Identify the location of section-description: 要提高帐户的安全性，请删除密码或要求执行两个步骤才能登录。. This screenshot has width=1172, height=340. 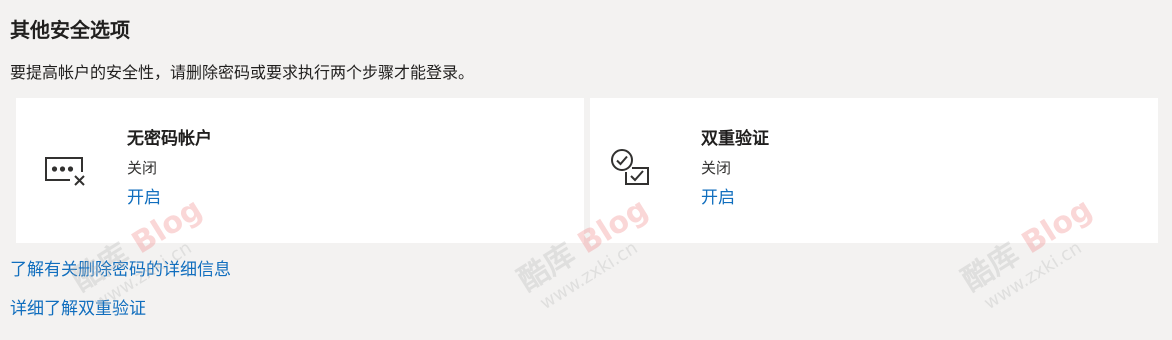
(242, 72).